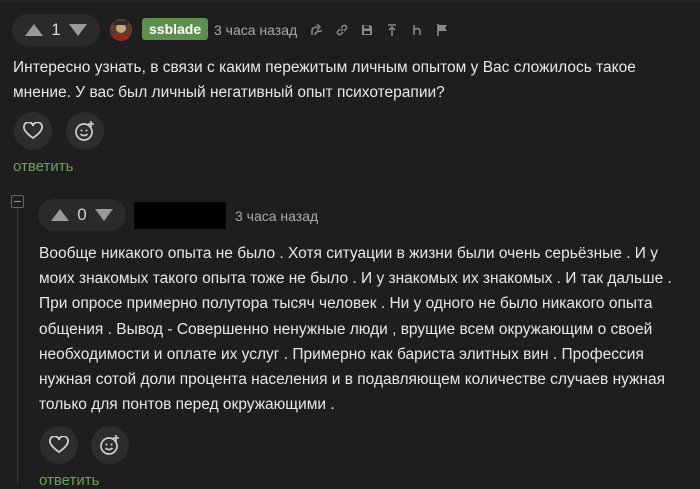  I want to click on hide-icon, so click(417, 30).